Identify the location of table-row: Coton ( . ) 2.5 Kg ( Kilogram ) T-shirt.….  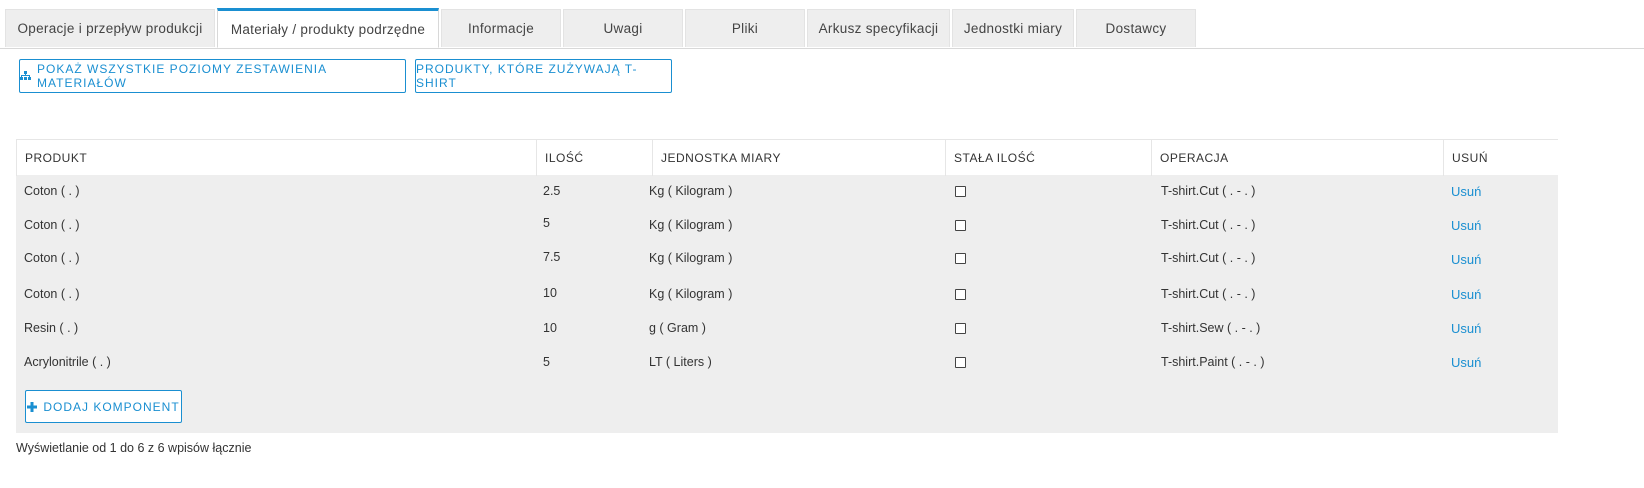
(787, 191).